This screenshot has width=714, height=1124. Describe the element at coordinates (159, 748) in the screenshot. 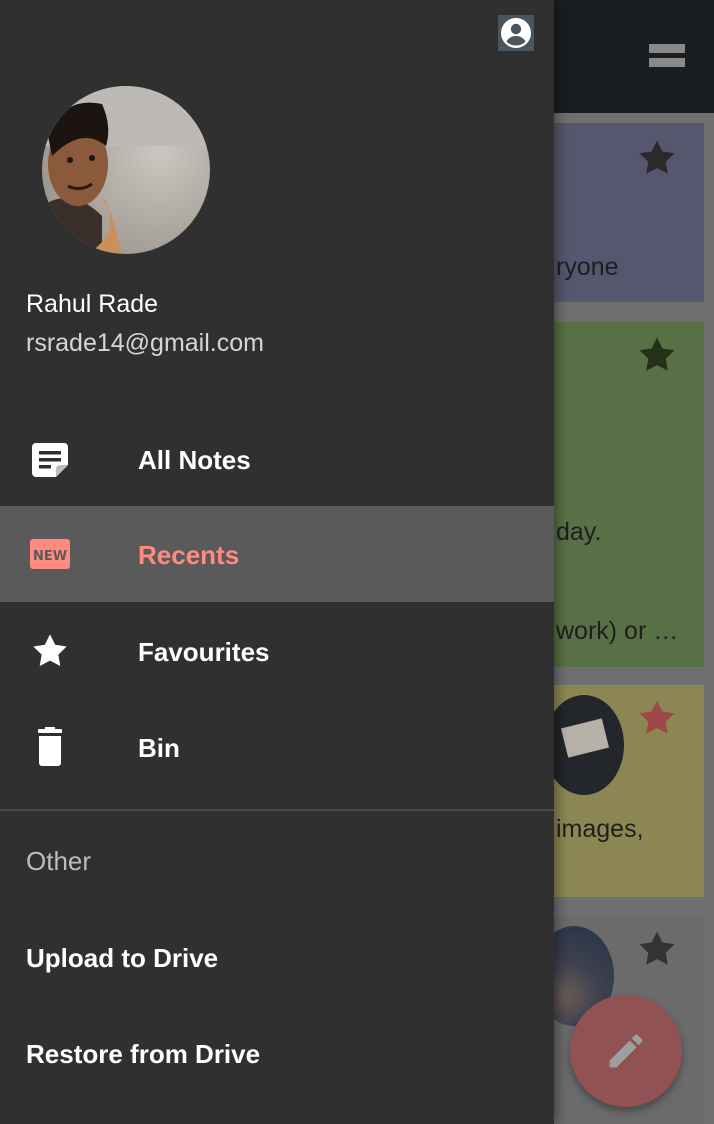

I see `nav-item-label: Bin` at that location.